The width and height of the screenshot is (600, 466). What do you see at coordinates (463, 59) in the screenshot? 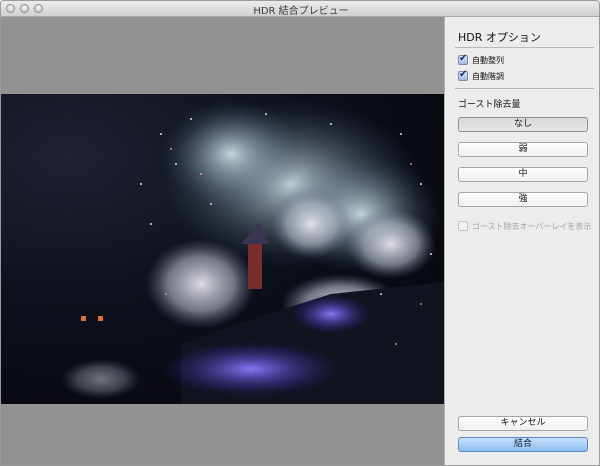
I see `auto-align-checkbox` at bounding box center [463, 59].